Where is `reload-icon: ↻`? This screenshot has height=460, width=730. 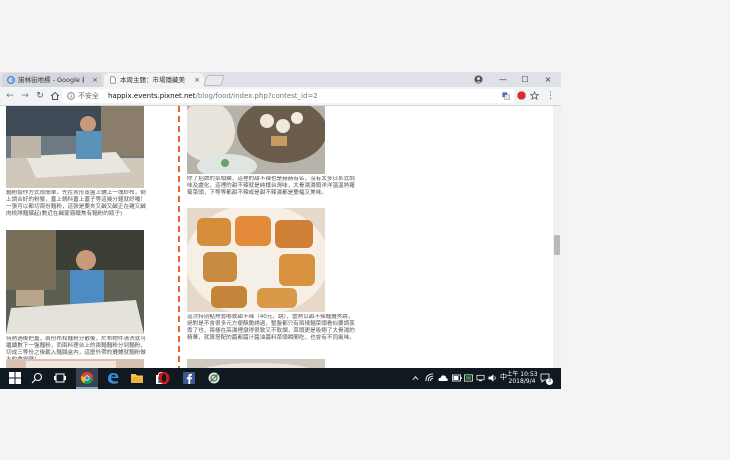 reload-icon: ↻ is located at coordinates (40, 96).